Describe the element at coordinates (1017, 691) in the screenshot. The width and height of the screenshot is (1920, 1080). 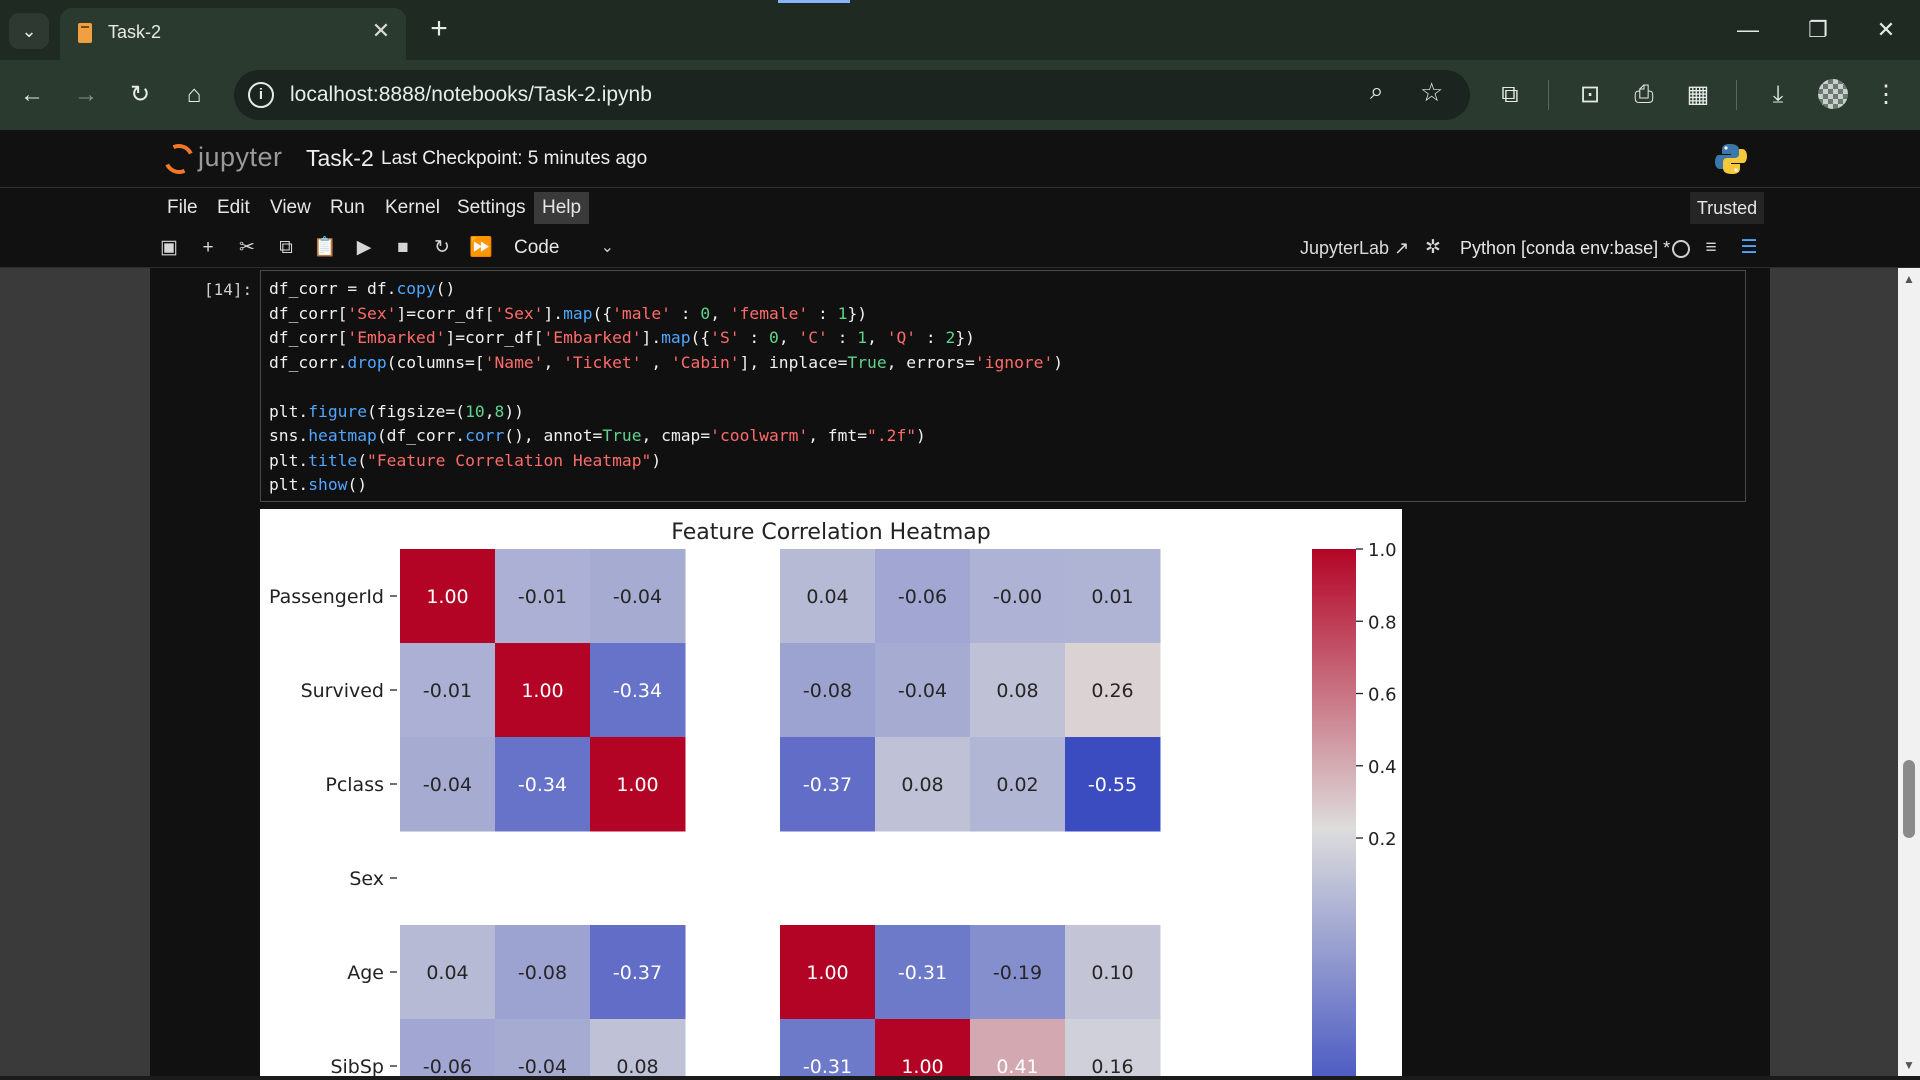
I see `heatmap-value-label: 0.08` at that location.